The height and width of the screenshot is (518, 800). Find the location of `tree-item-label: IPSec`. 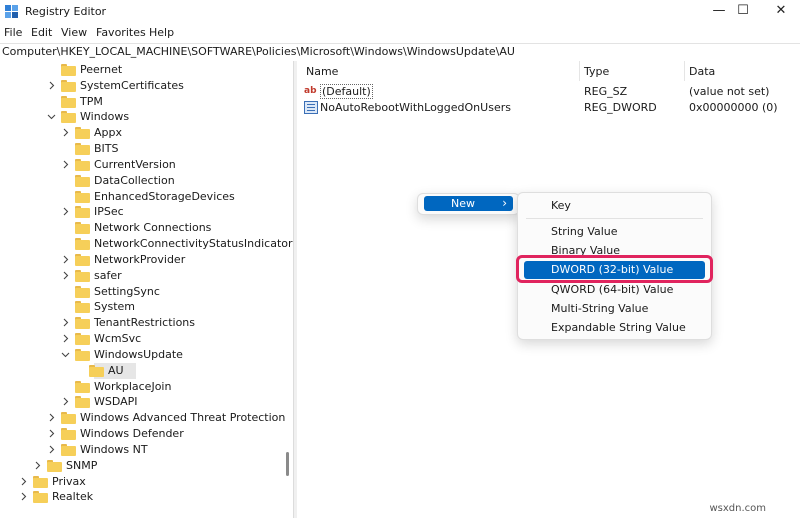

tree-item-label: IPSec is located at coordinates (109, 212).